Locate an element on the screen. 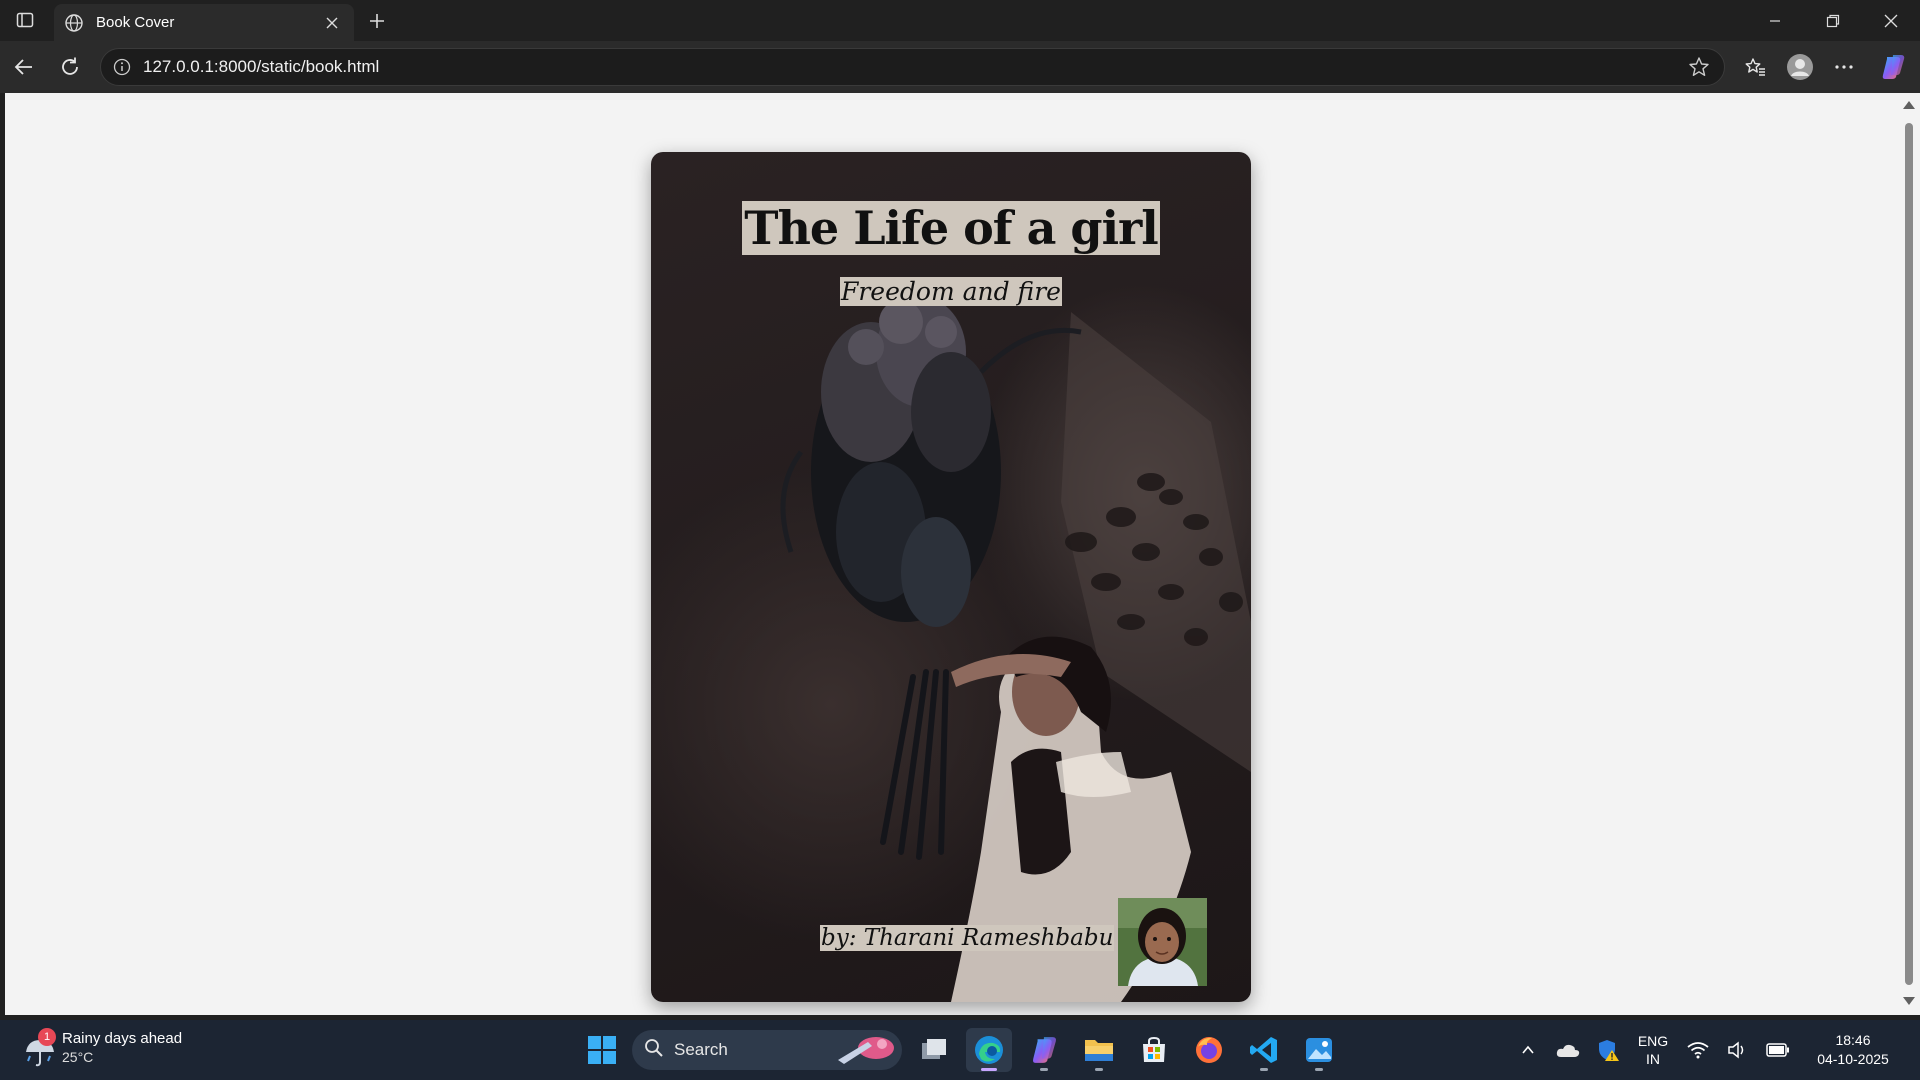 The width and height of the screenshot is (1920, 1080). weather-widget: 1 Rainy days ahead 25°C is located at coordinates (102, 1048).